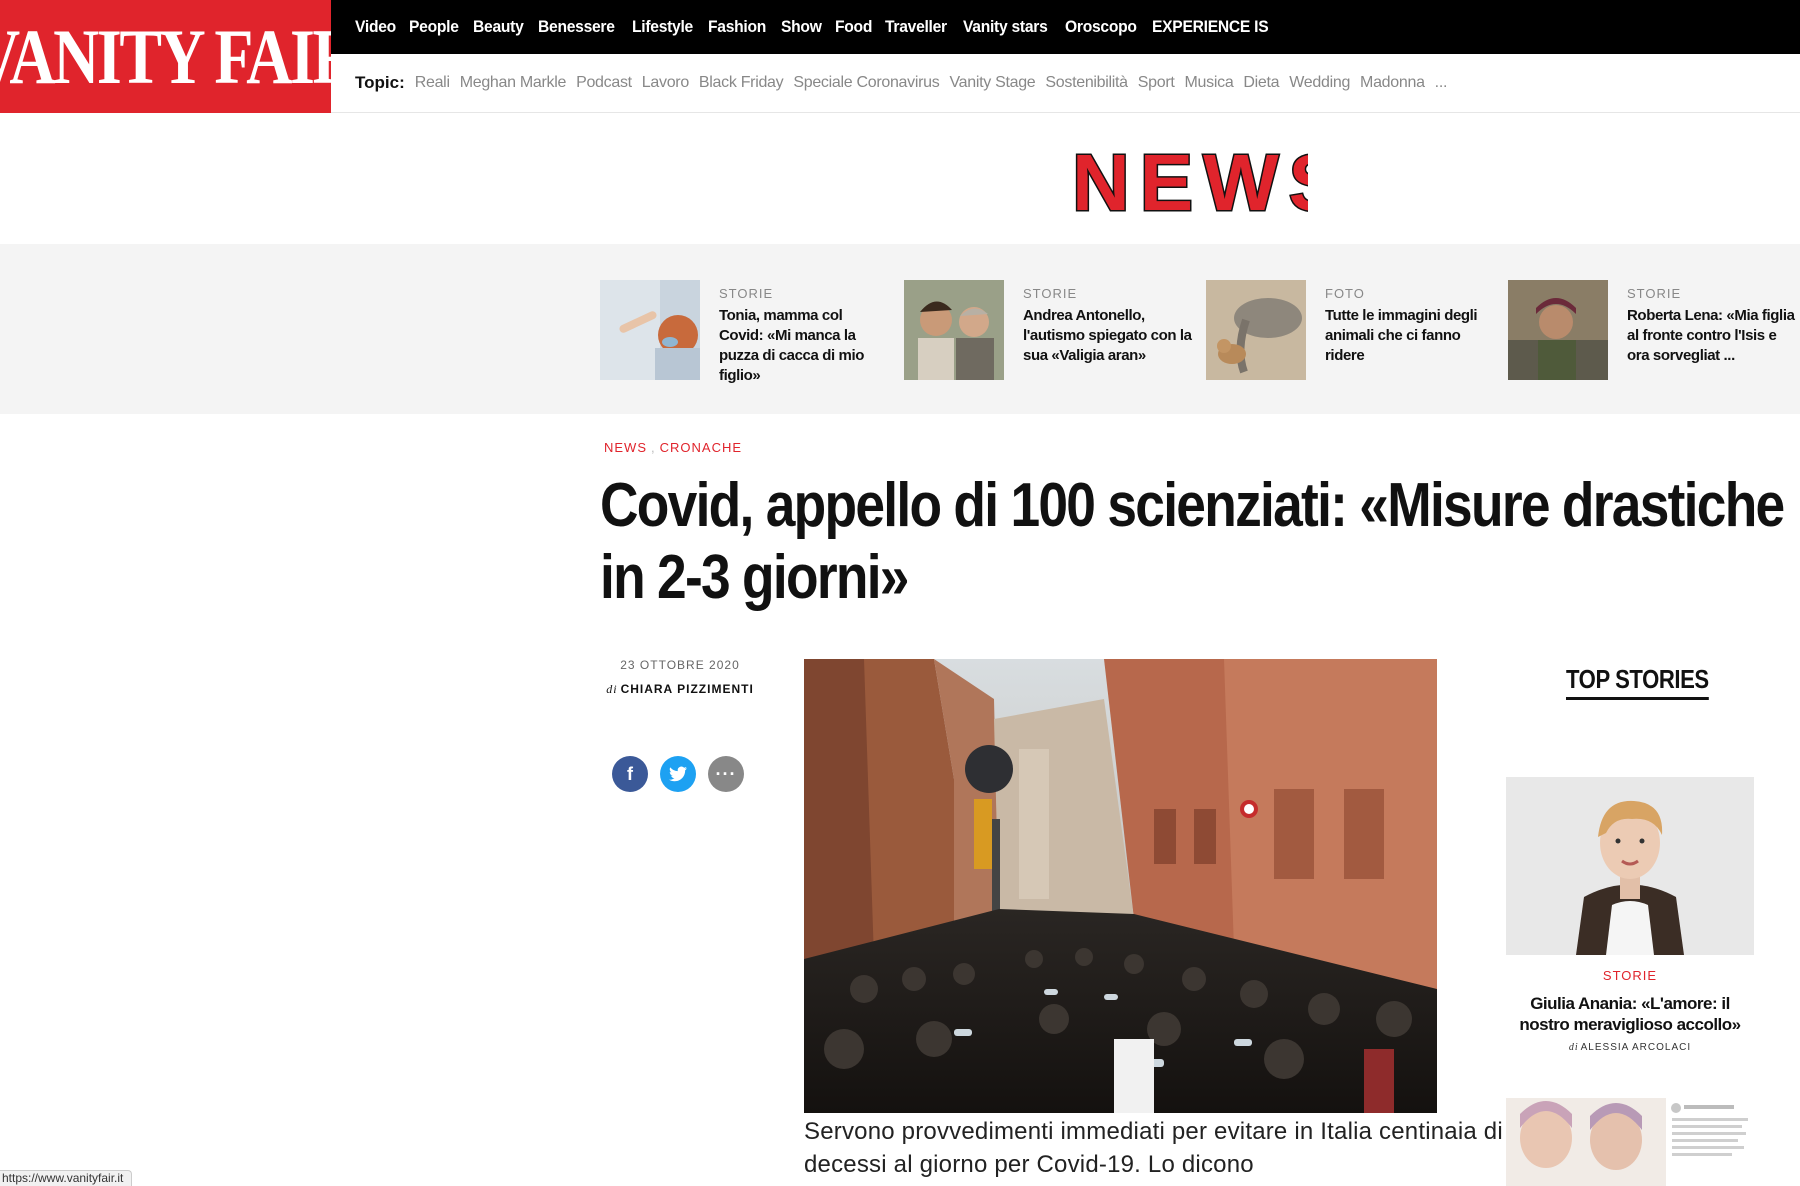  I want to click on site-logo: VANITY FAIR, so click(179, 56).